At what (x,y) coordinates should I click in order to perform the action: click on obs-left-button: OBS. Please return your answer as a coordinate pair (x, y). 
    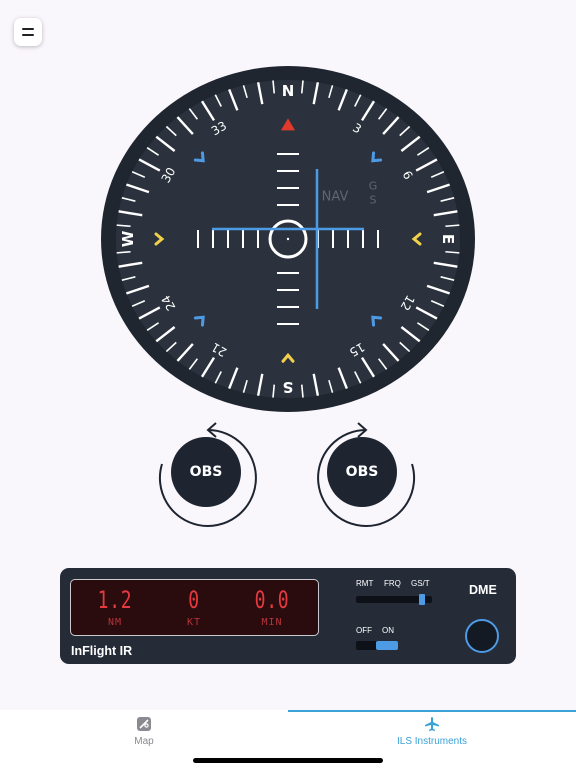
    Looking at the image, I should click on (206, 472).